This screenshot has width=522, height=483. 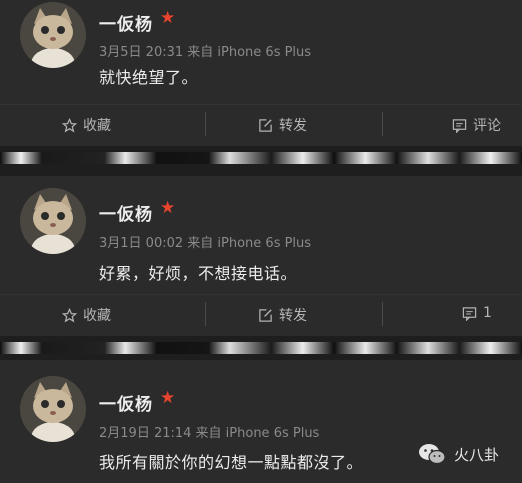 I want to click on post-text: 好累，好烦，不想接电话。, so click(x=198, y=273).